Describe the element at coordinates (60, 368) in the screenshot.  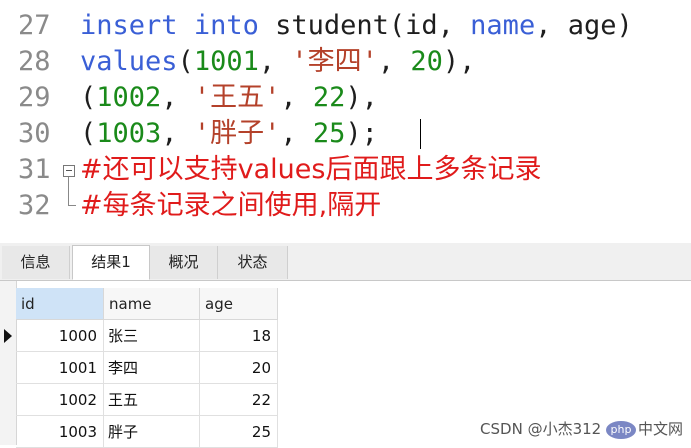
I see `cell-id: 1001` at that location.